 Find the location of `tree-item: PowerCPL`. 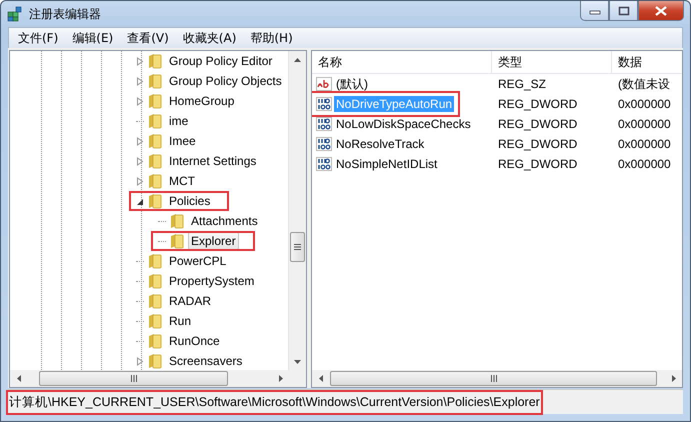

tree-item: PowerCPL is located at coordinates (198, 261).